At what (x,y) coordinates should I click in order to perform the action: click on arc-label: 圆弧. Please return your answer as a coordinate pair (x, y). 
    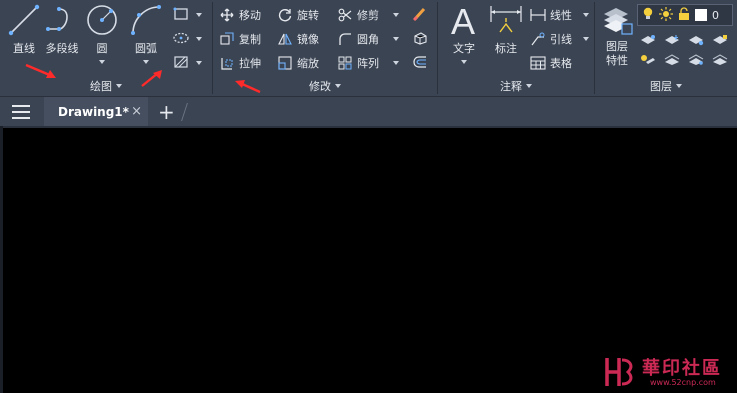
    Looking at the image, I should click on (146, 48).